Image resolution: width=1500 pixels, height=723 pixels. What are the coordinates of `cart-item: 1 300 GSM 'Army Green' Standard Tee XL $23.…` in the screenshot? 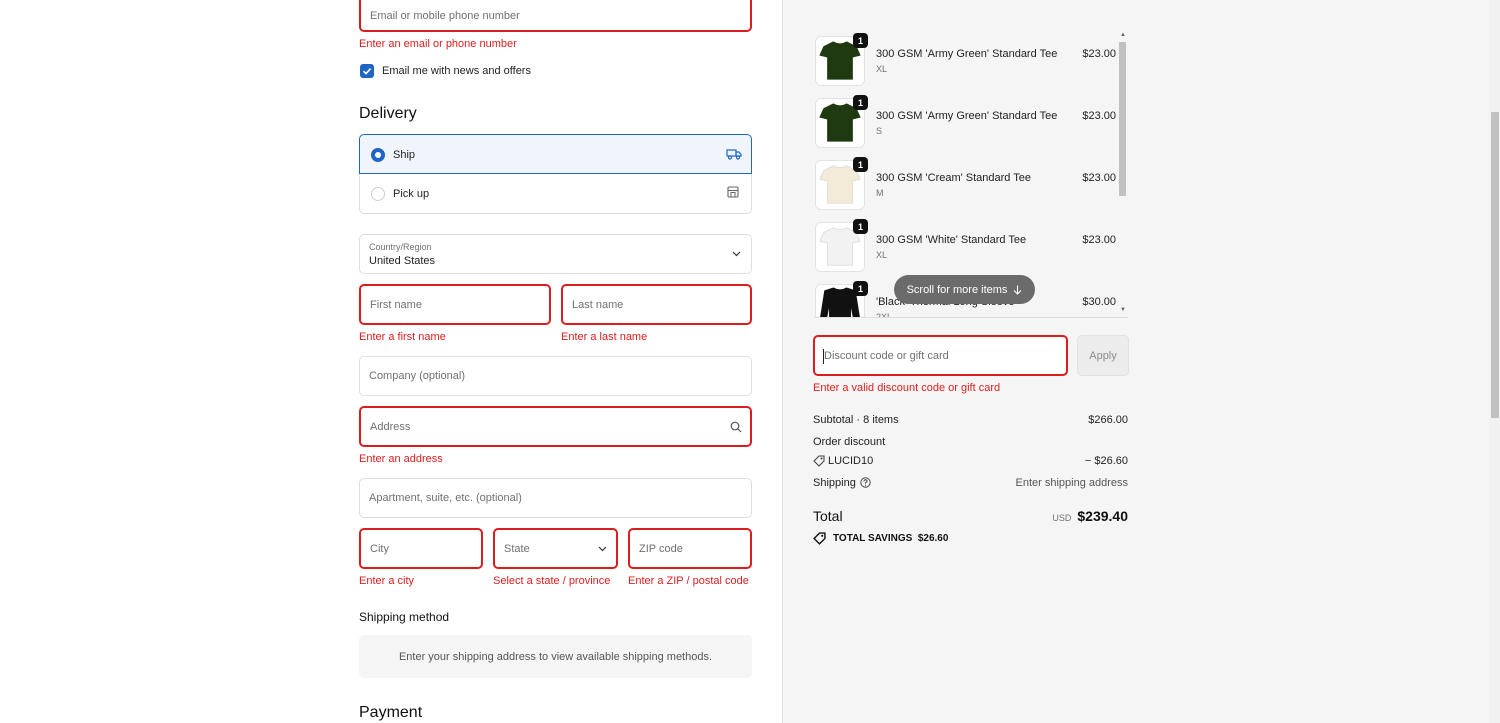 It's located at (971, 62).